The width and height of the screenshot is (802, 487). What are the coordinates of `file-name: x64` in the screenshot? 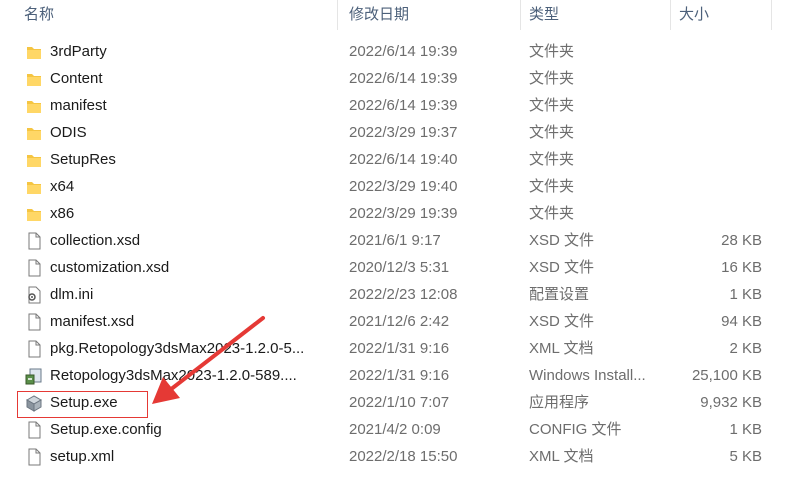 It's located at (62, 186).